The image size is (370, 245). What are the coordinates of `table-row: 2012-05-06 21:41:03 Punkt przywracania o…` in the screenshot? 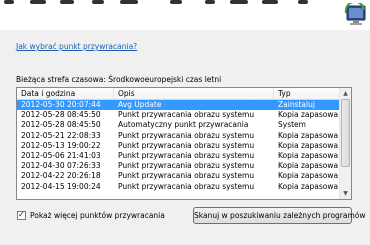 It's located at (178, 156).